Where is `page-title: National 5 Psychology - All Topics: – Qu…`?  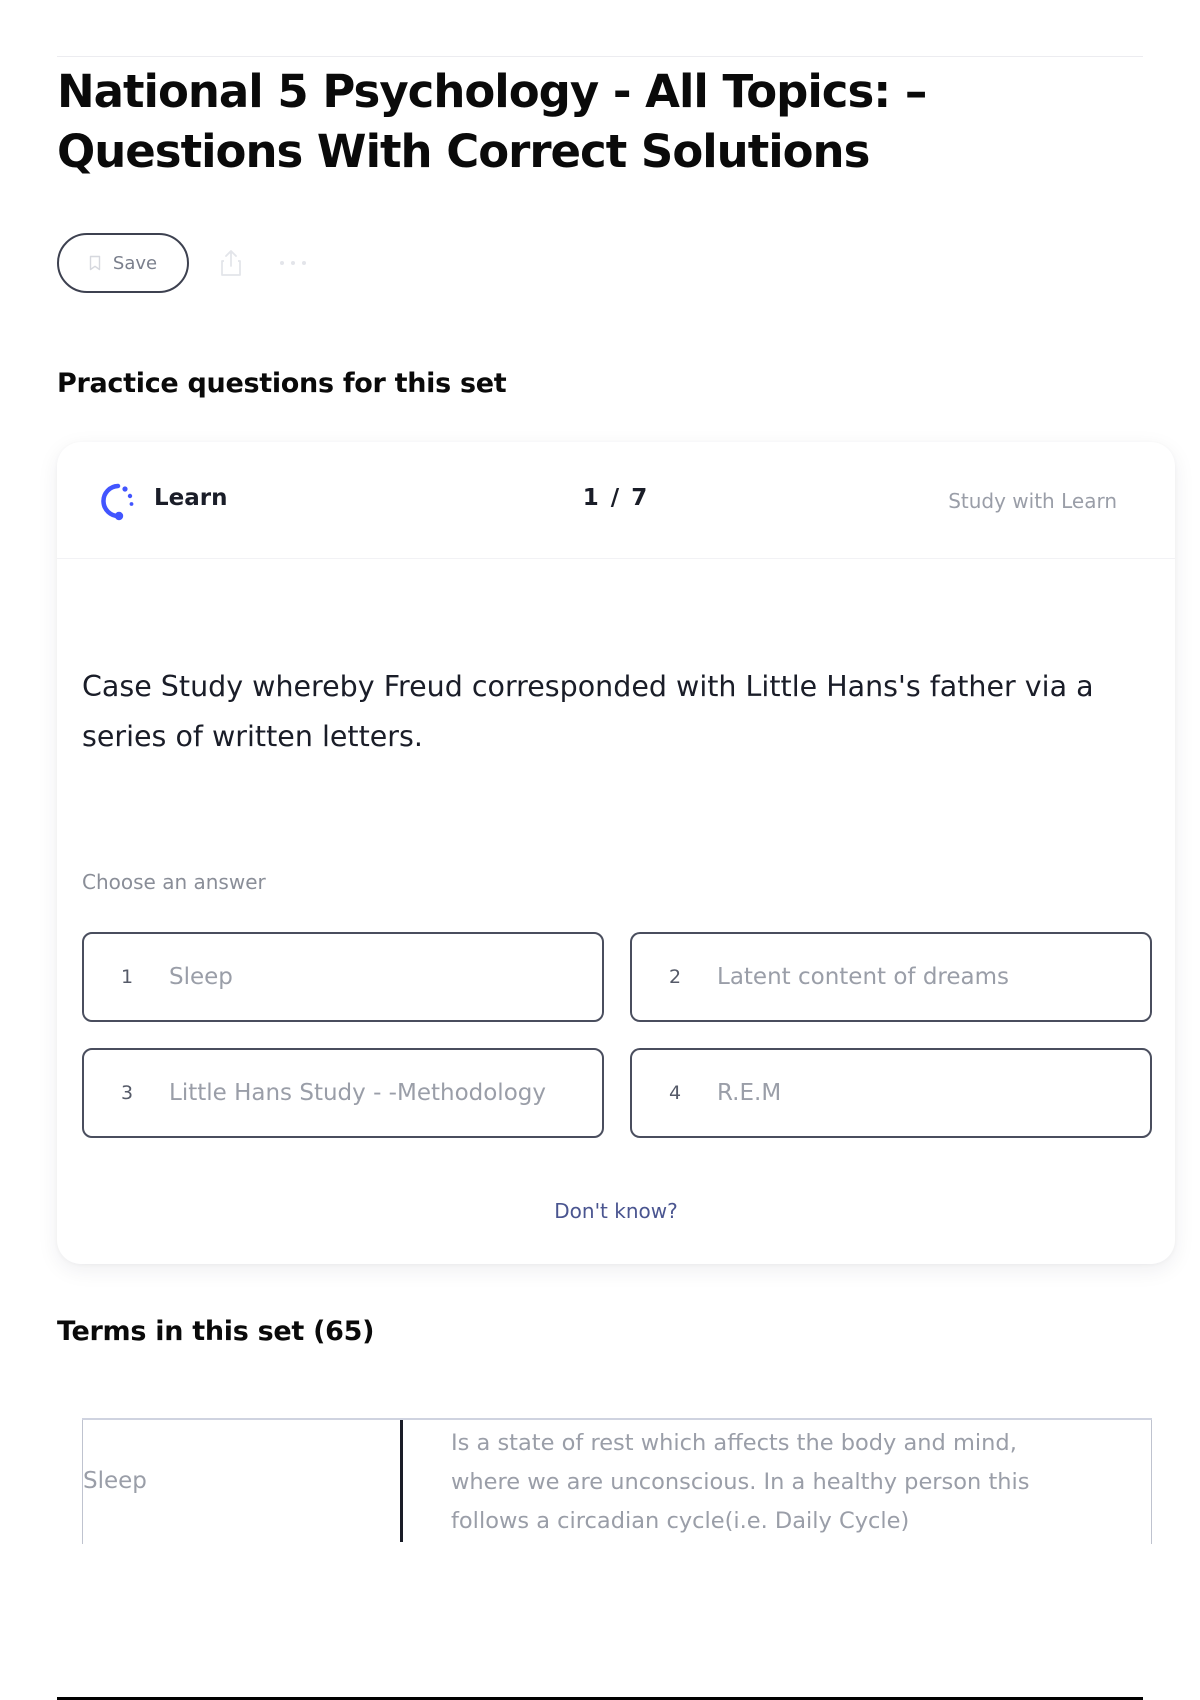 page-title: National 5 Psychology - All Topics: – Qu… is located at coordinates (492, 121).